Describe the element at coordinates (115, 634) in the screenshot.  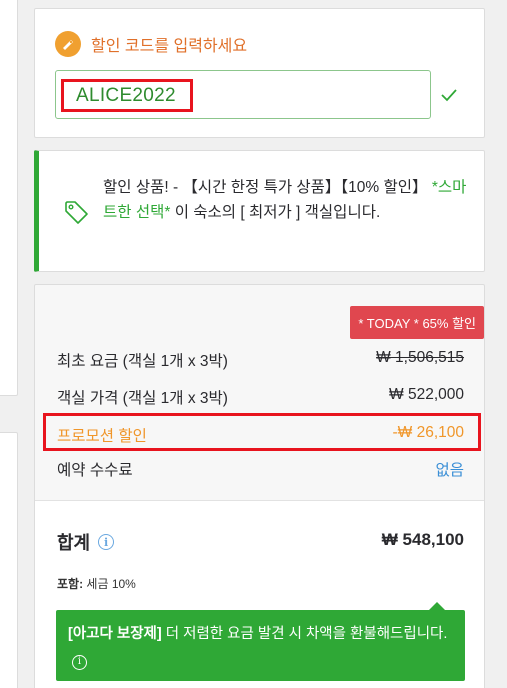
I see `guarantee-title: [아고다 보장제]` at that location.